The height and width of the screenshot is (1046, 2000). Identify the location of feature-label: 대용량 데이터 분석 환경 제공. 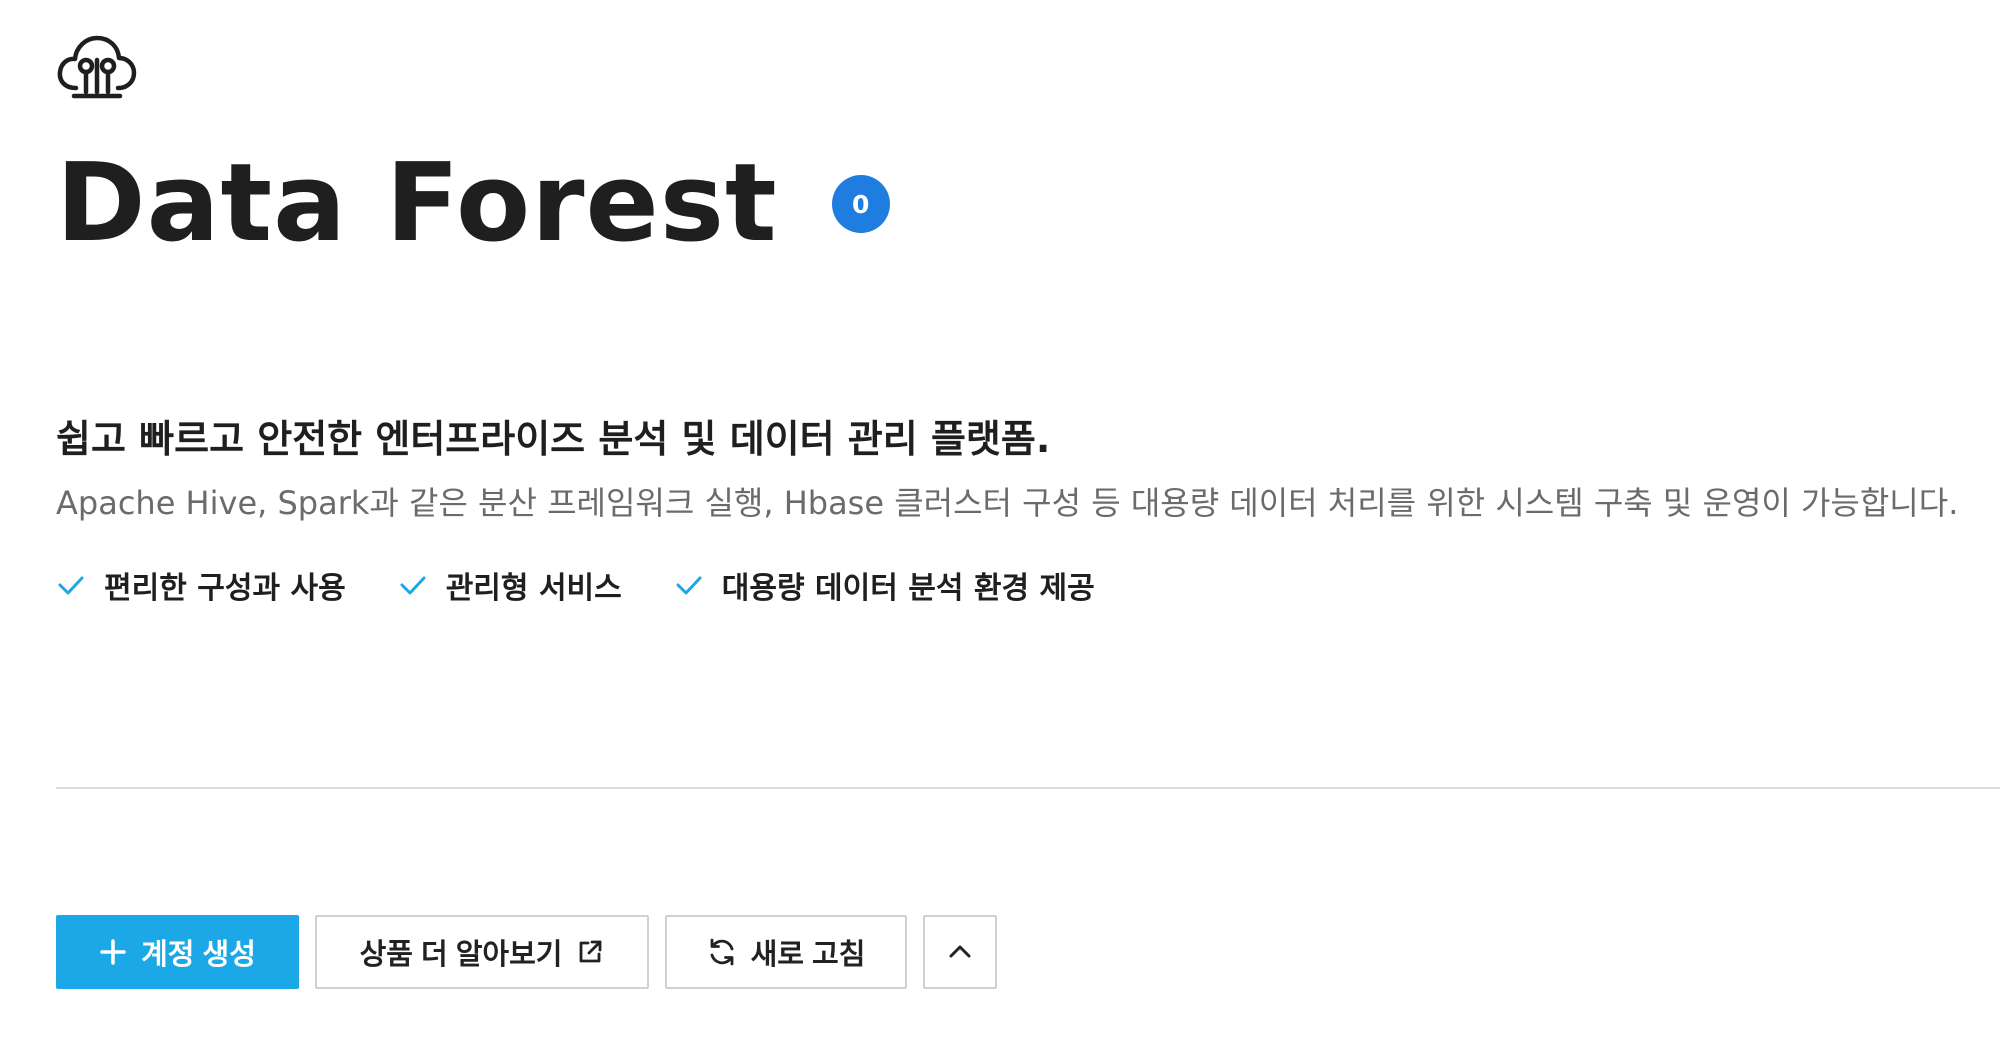
(908, 588).